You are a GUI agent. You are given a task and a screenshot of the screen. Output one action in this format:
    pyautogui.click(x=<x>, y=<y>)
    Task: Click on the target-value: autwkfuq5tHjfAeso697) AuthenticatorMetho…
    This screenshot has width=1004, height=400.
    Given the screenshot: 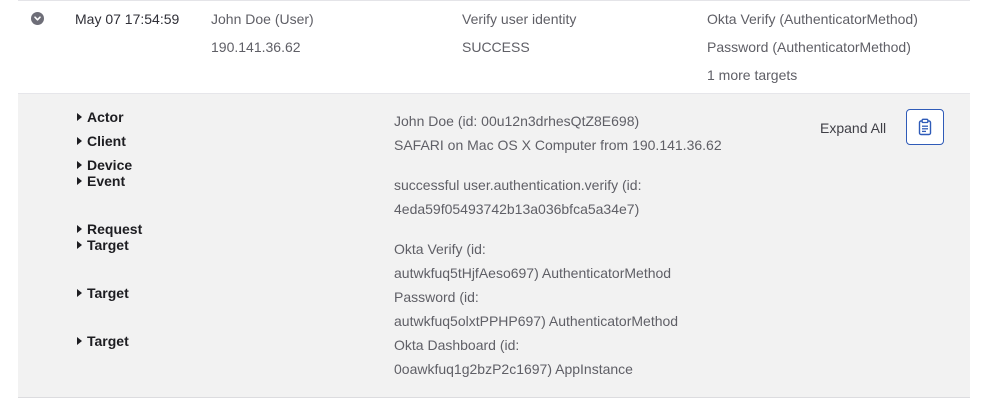 What is the action you would take?
    pyautogui.click(x=533, y=273)
    